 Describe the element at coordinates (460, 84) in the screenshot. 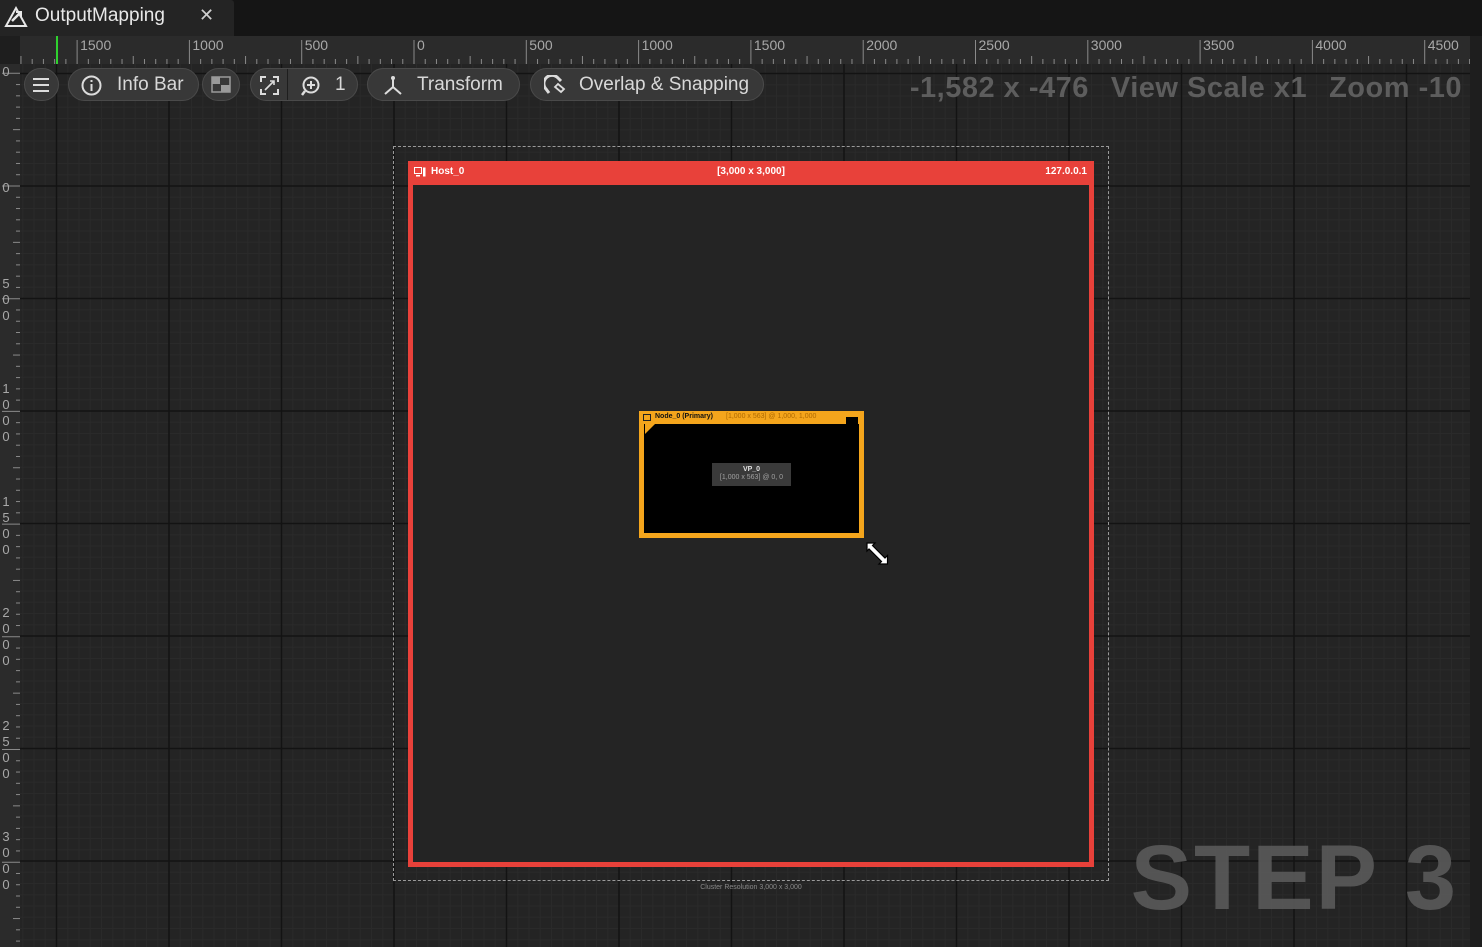

I see `transform-label: Transform` at that location.